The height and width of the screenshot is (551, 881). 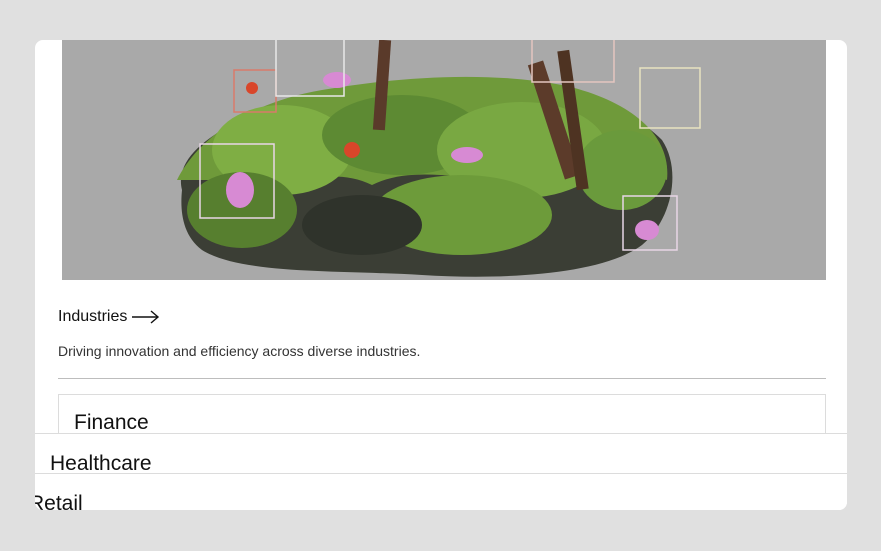 I want to click on industry-item-healthcare: Healthcare, so click(x=441, y=455).